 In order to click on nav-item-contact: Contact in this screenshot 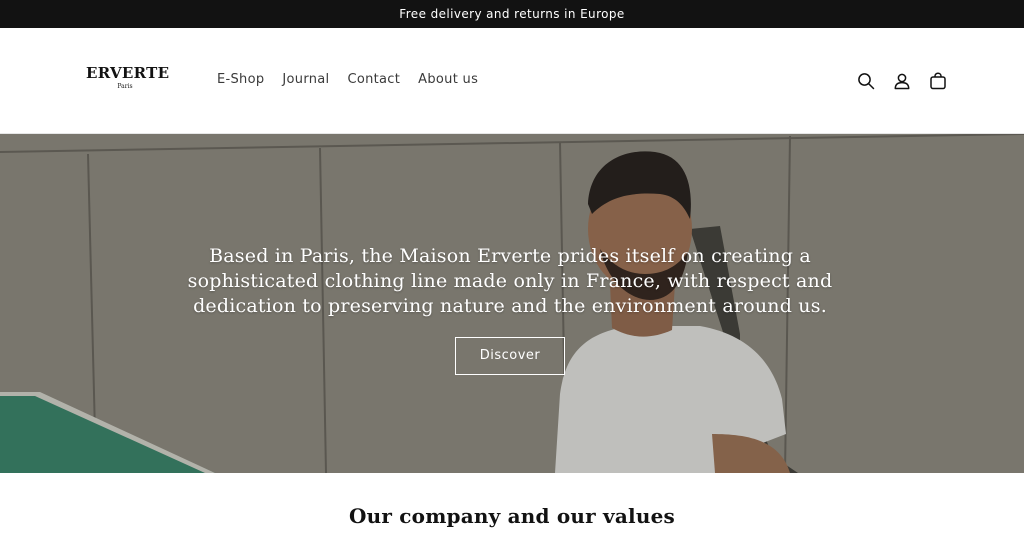, I will do `click(373, 79)`.